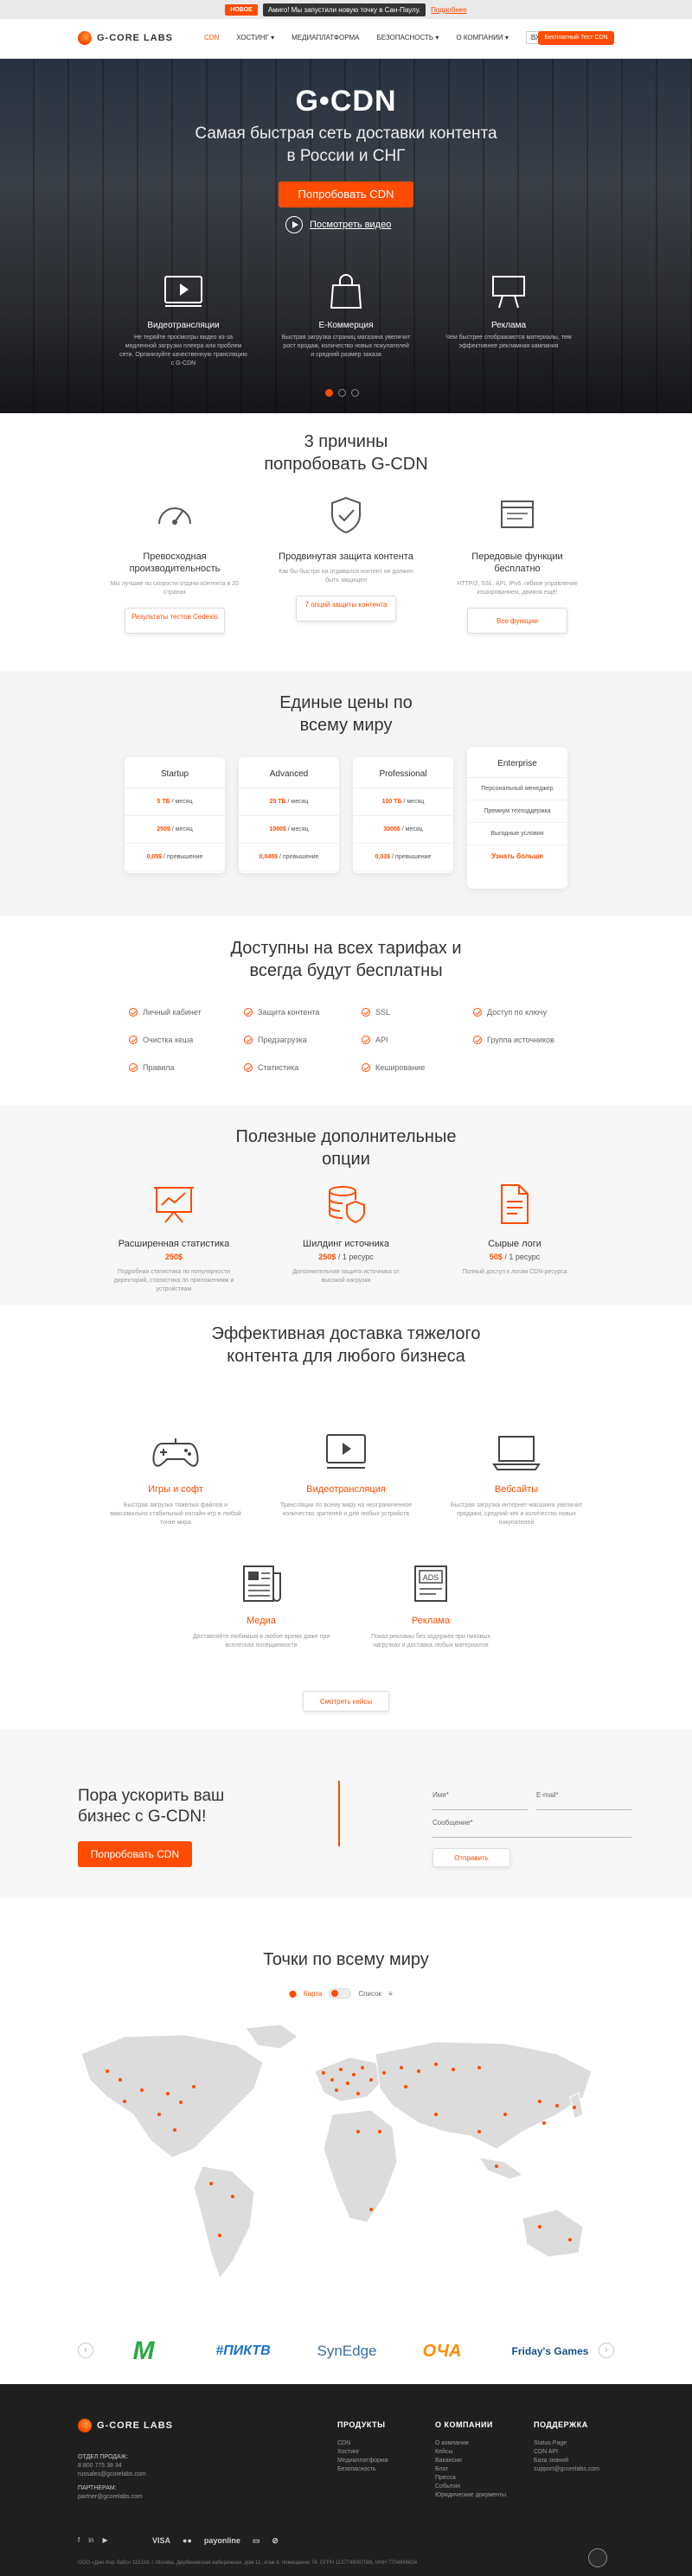 This screenshot has height=2576, width=692. Describe the element at coordinates (281, 1012) in the screenshot. I see `free-feature-item: Защита контента` at that location.